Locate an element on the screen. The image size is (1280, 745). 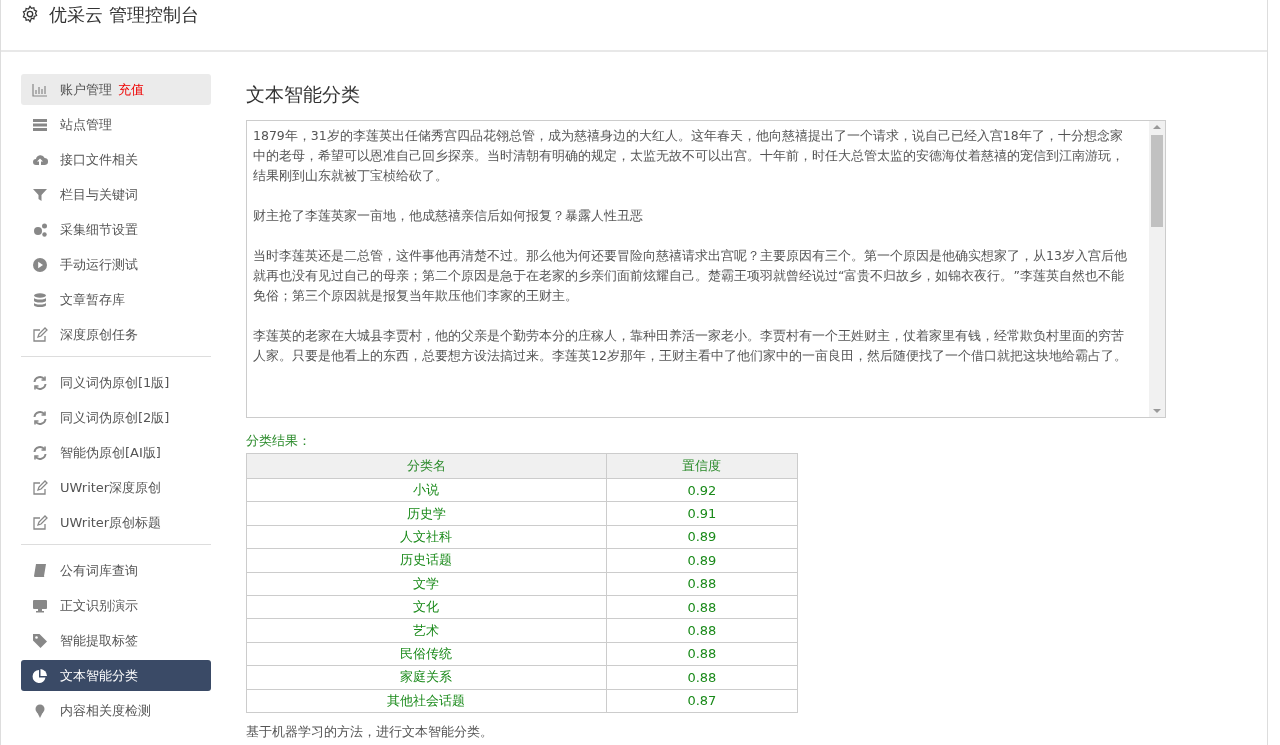
table-cell: 历史学 is located at coordinates (426, 513).